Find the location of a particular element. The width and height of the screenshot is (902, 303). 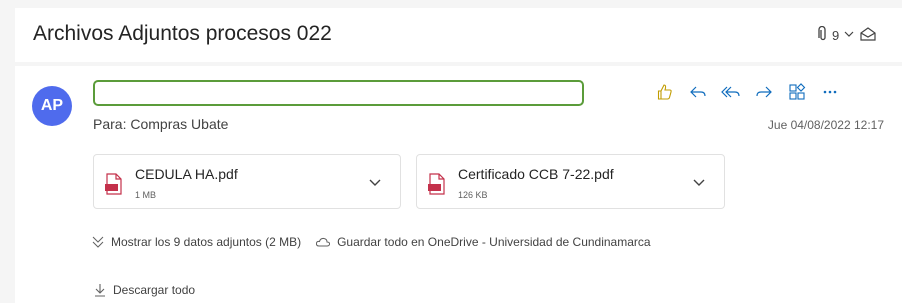

sender-field is located at coordinates (338, 93).